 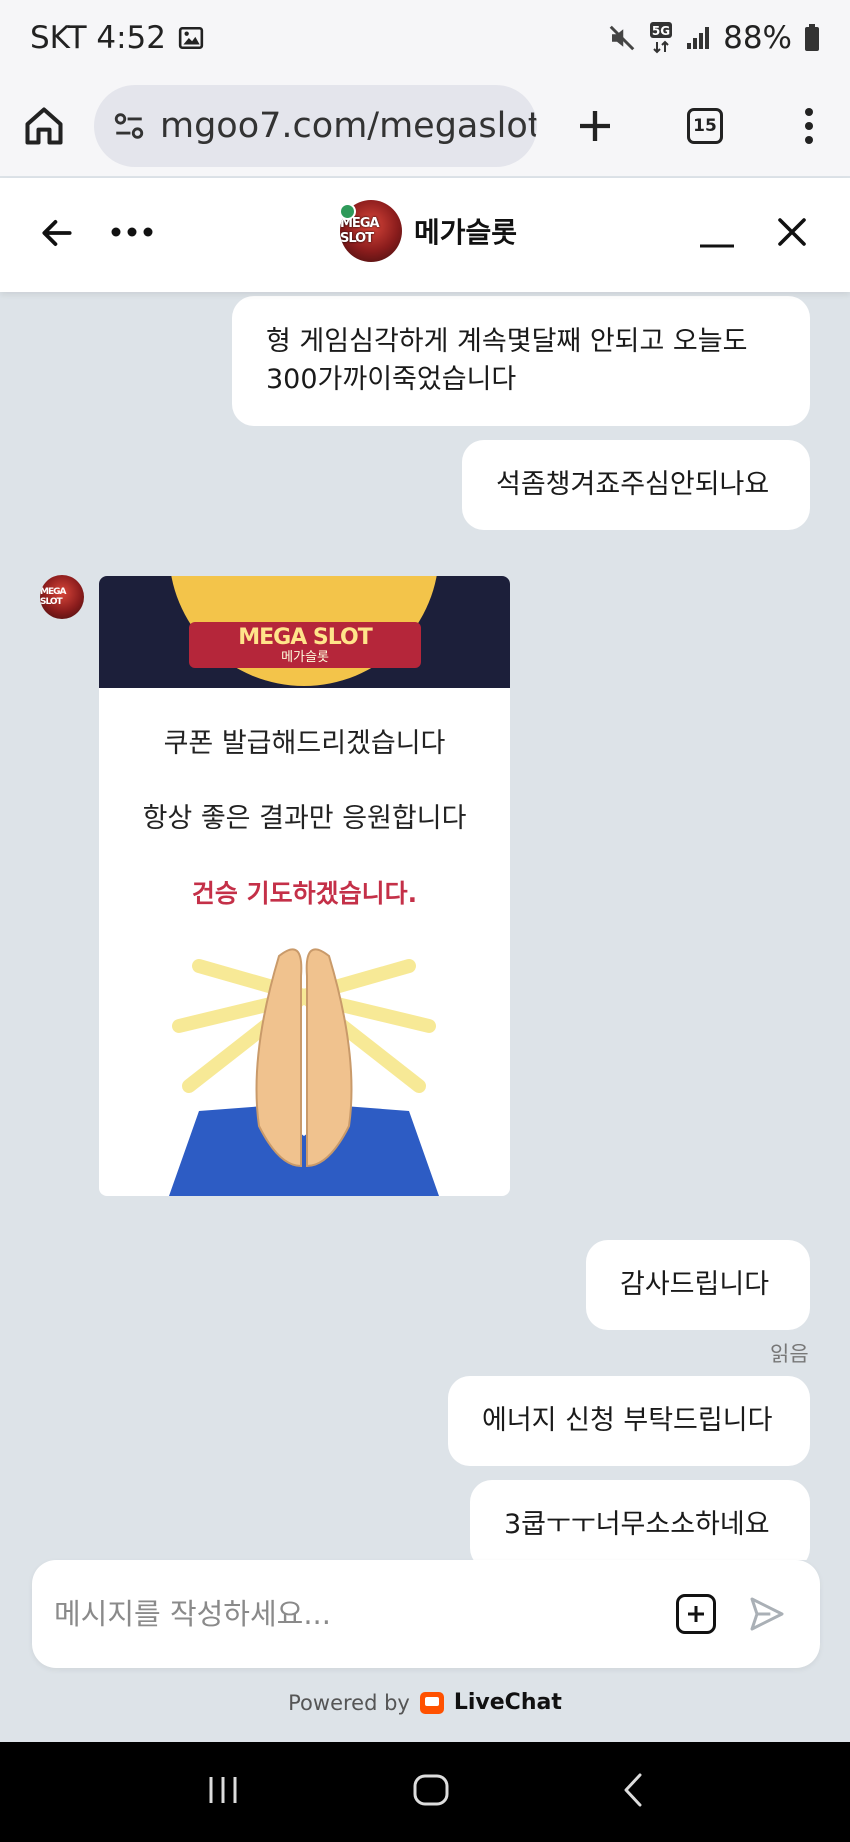 I want to click on mega-slot-logo: MEGA SLOT 메가슬롯, so click(x=305, y=645).